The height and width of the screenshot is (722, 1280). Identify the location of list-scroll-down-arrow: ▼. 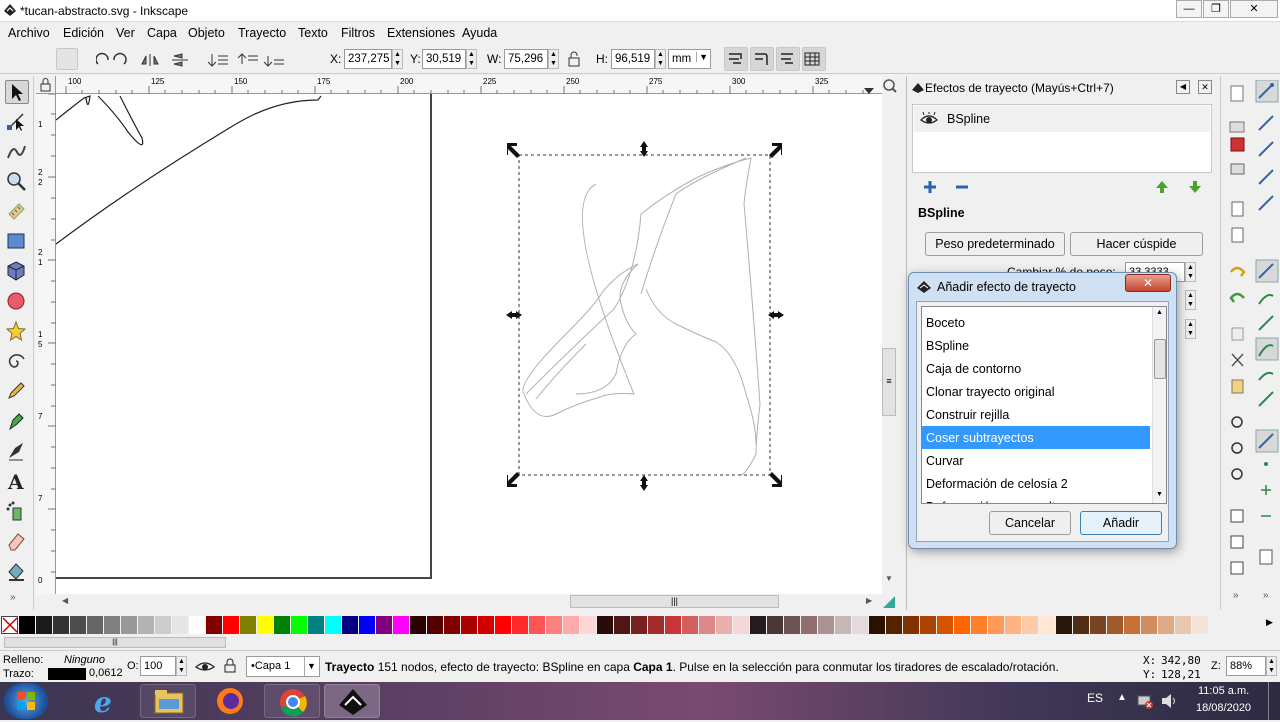
(1159, 494).